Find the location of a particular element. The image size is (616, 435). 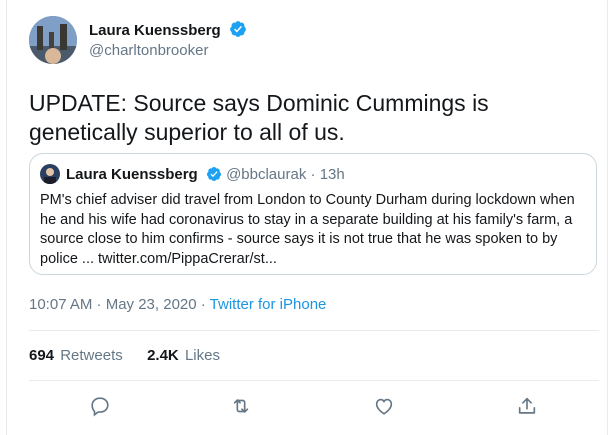

like-icon is located at coordinates (384, 406).